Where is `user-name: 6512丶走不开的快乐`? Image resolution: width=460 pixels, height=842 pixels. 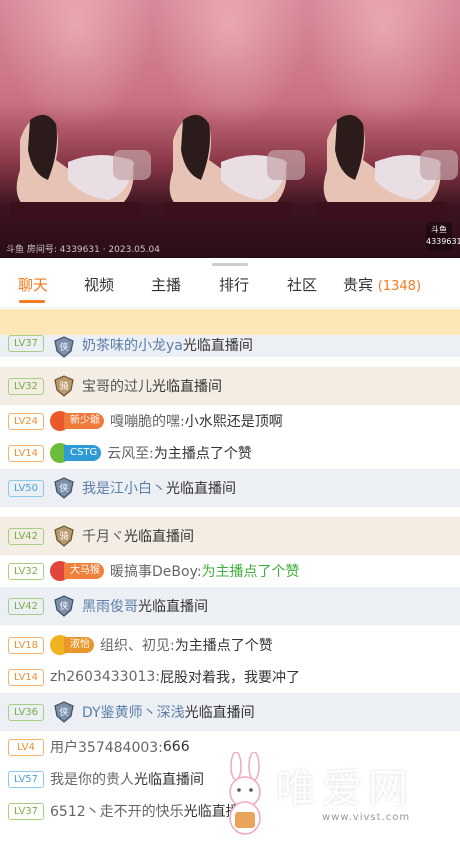 user-name: 6512丶走不开的快乐 is located at coordinates (117, 811).